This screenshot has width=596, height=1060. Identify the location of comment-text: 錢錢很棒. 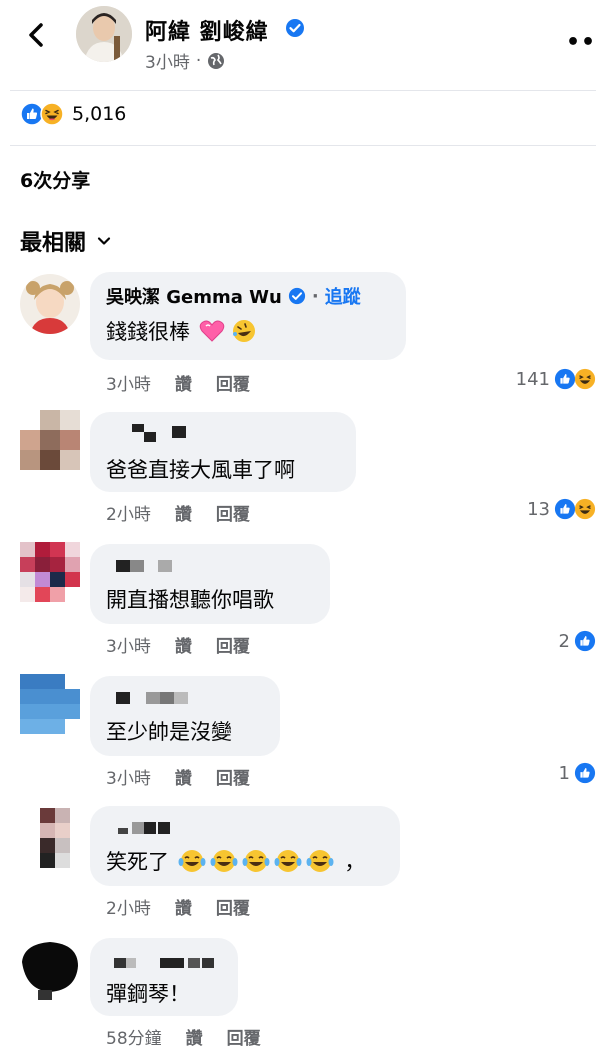
(248, 331).